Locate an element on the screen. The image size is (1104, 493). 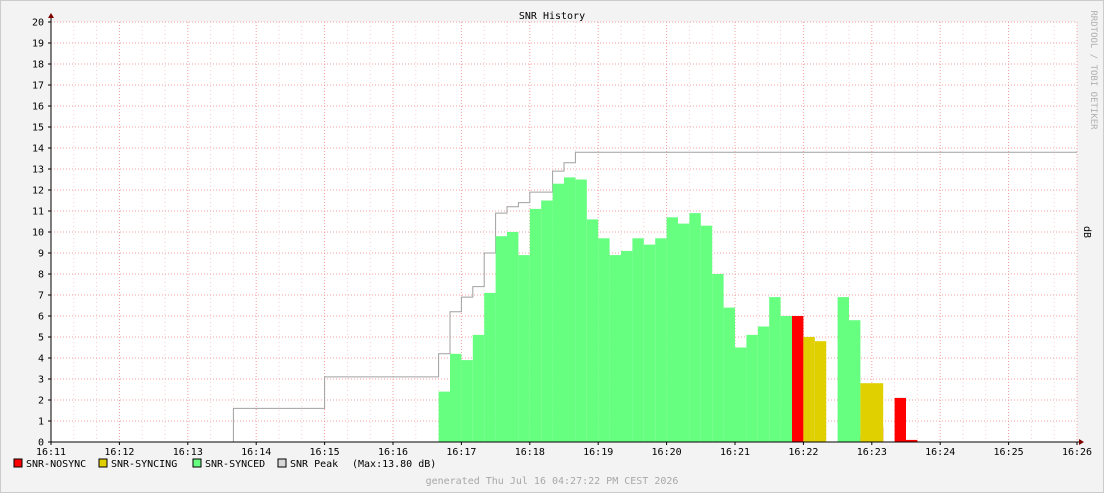
x-tick-label: 16:19 is located at coordinates (598, 452).